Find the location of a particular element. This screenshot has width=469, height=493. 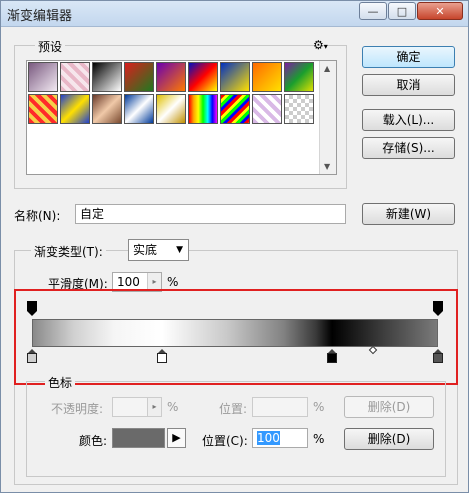

opacity-label: 不透明度: is located at coordinates (77, 409).